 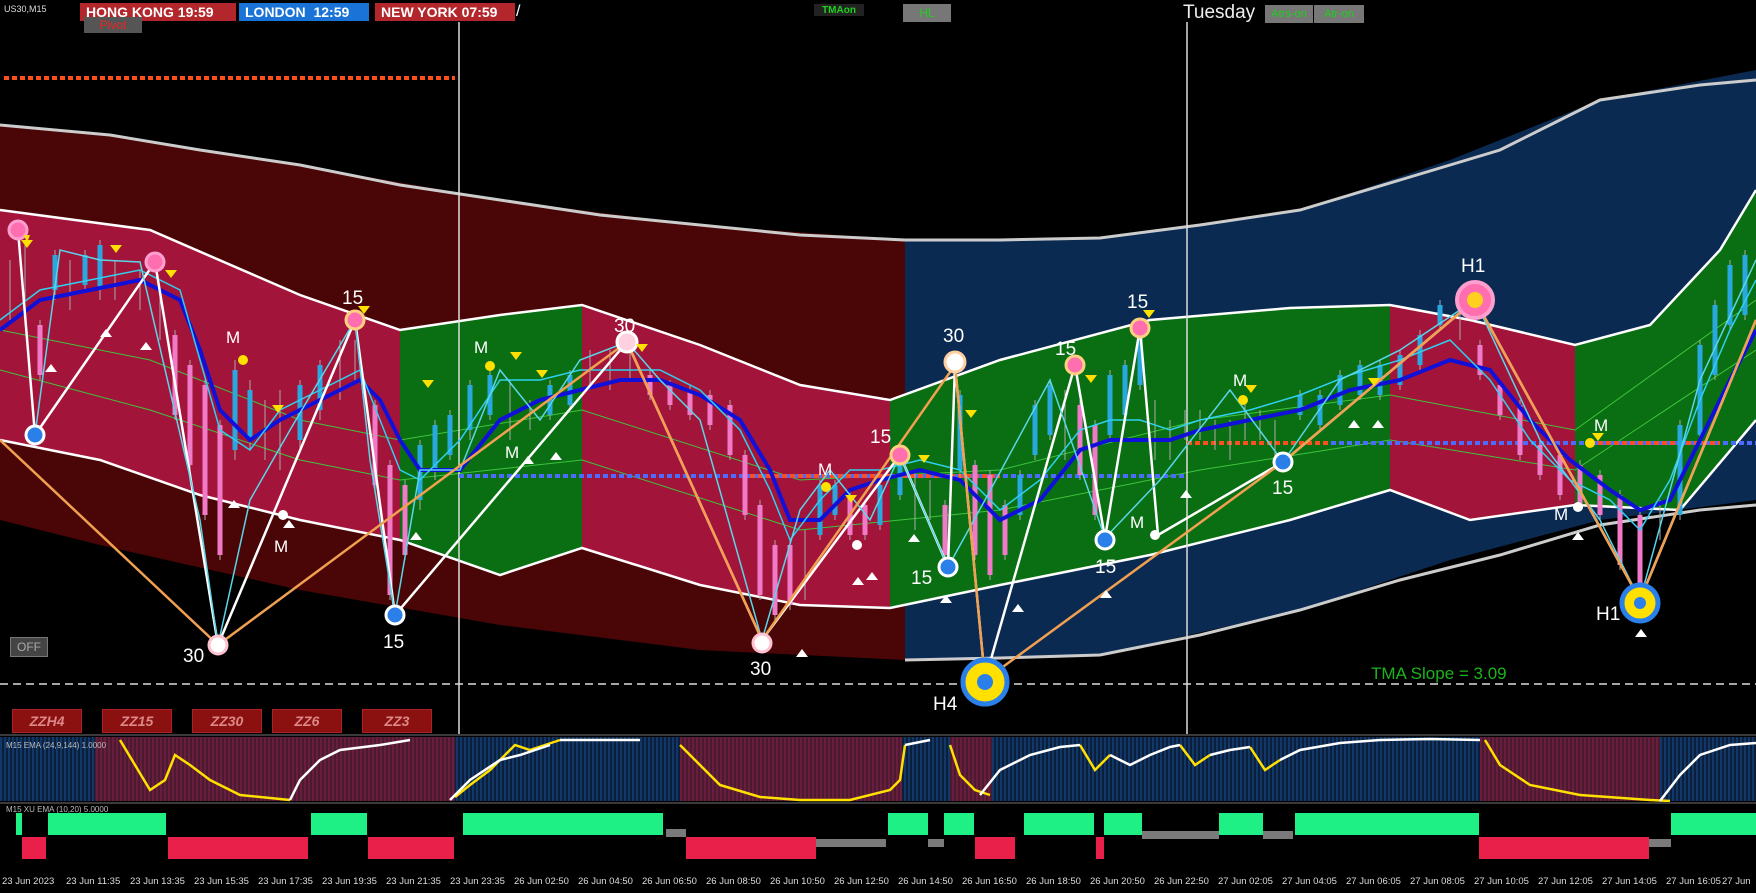 I want to click on tma-on-button: TMAon, so click(x=839, y=10).